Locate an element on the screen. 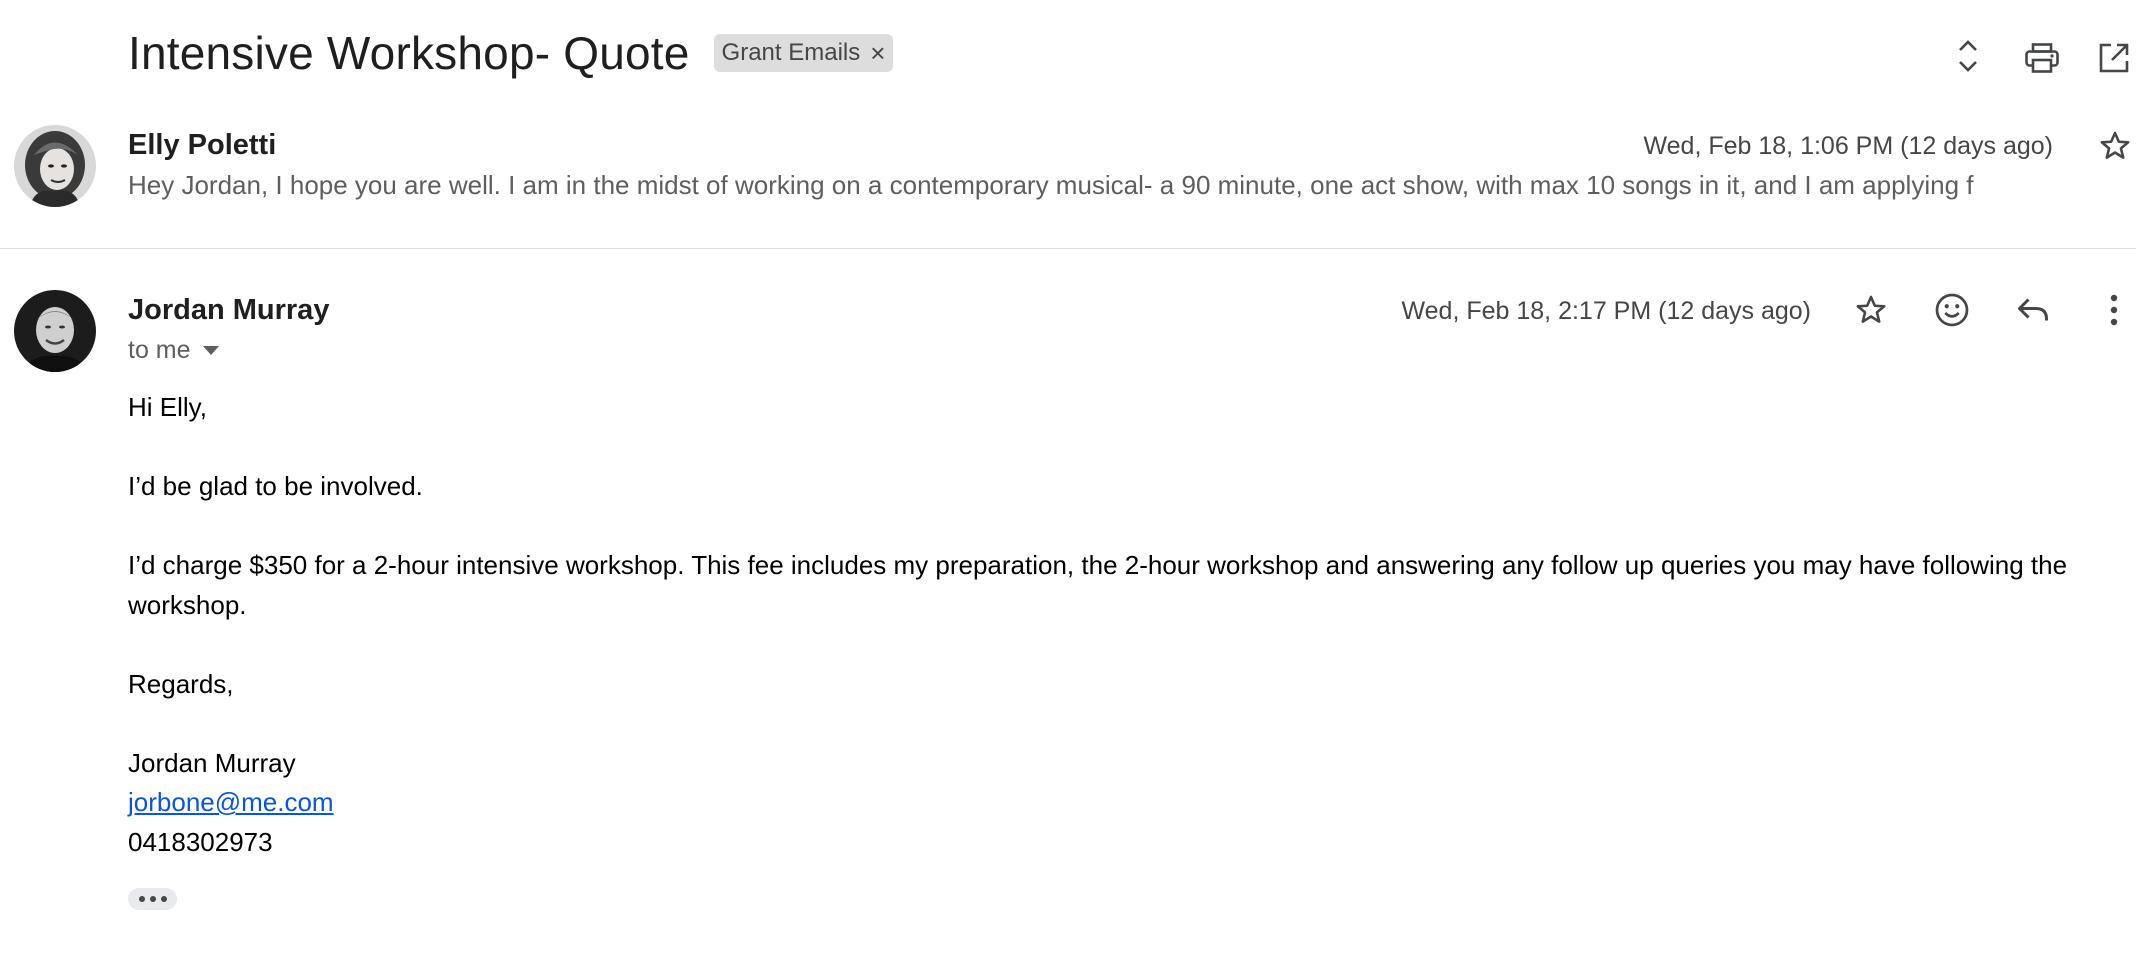  avatar-elly-poletti is located at coordinates (55, 166).